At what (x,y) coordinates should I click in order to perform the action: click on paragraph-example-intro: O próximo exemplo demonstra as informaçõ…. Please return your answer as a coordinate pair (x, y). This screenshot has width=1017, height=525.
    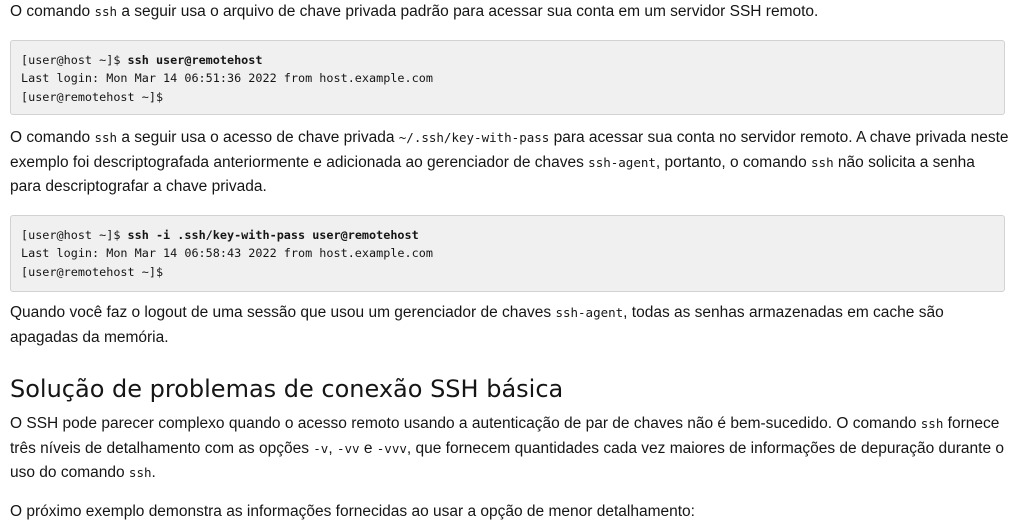
    Looking at the image, I should click on (352, 511).